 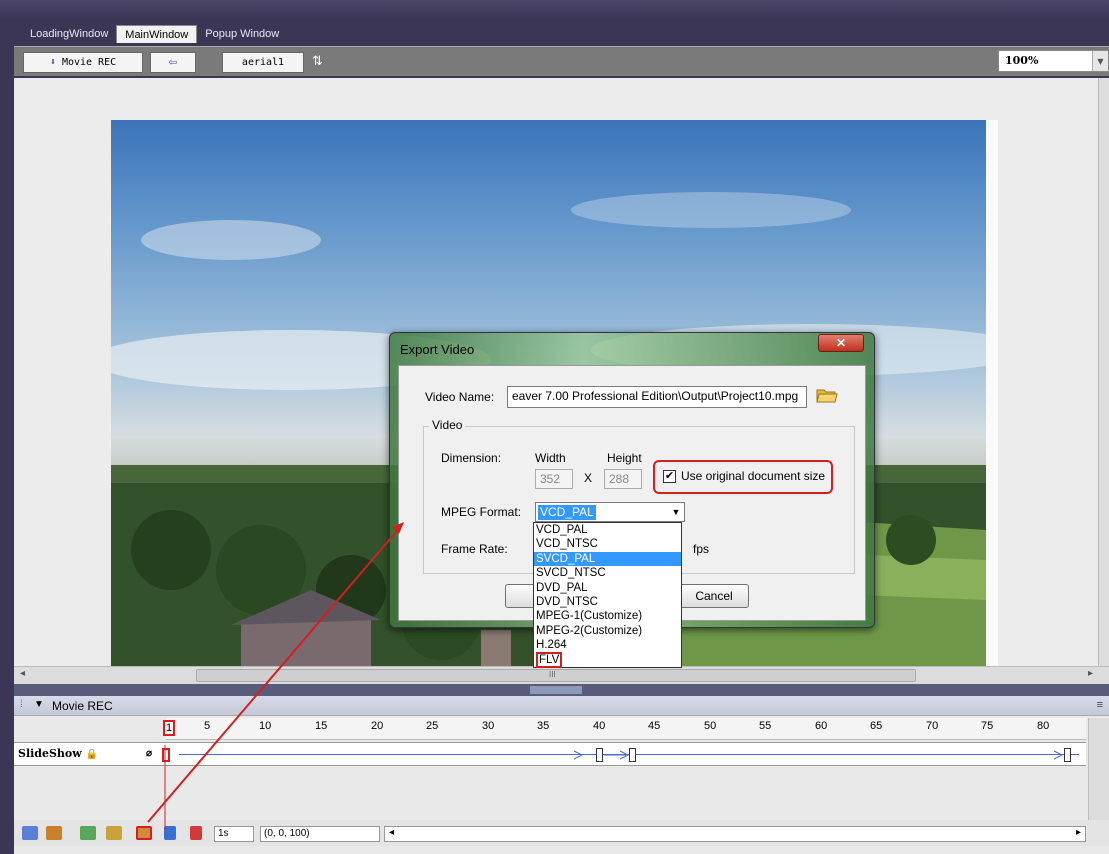 I want to click on ruler-tick: 20, so click(x=377, y=726).